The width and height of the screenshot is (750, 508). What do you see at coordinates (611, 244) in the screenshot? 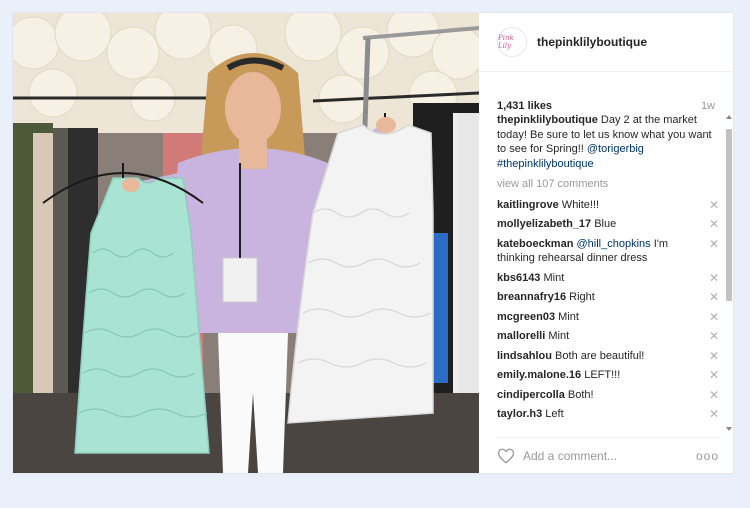
I see `comment-mention: @hill_chopkins` at bounding box center [611, 244].